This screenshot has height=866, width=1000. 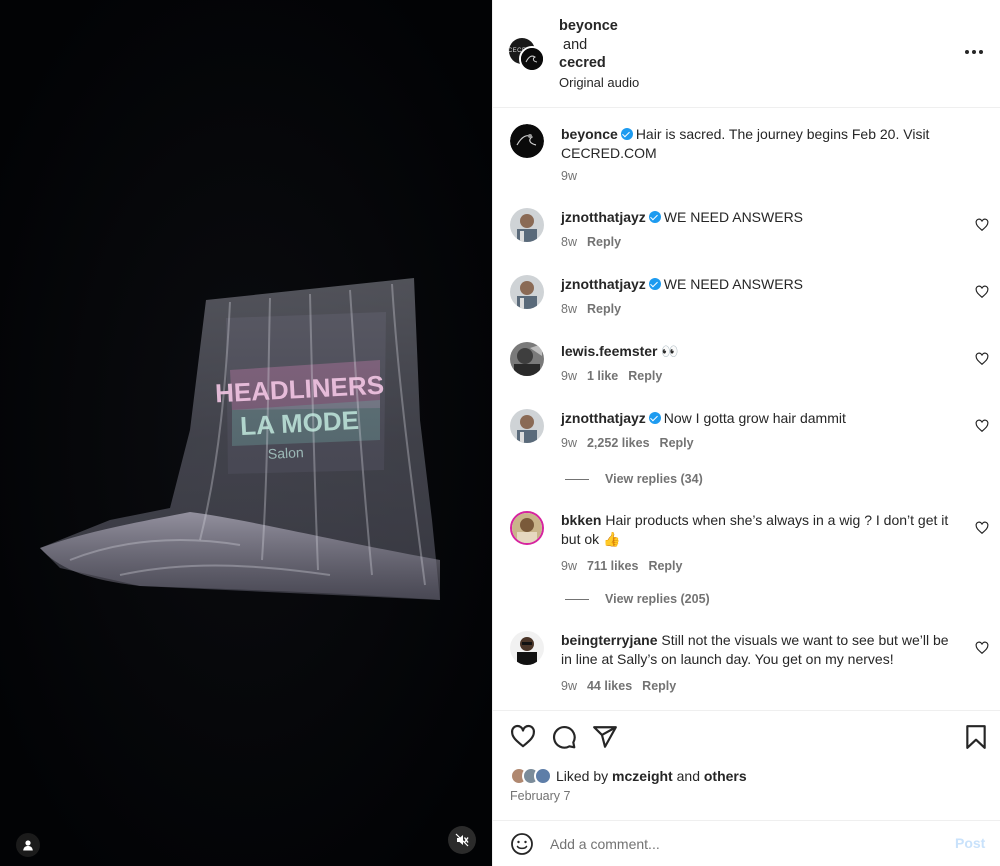 What do you see at coordinates (540, 796) in the screenshot?
I see `post-date: February 7` at bounding box center [540, 796].